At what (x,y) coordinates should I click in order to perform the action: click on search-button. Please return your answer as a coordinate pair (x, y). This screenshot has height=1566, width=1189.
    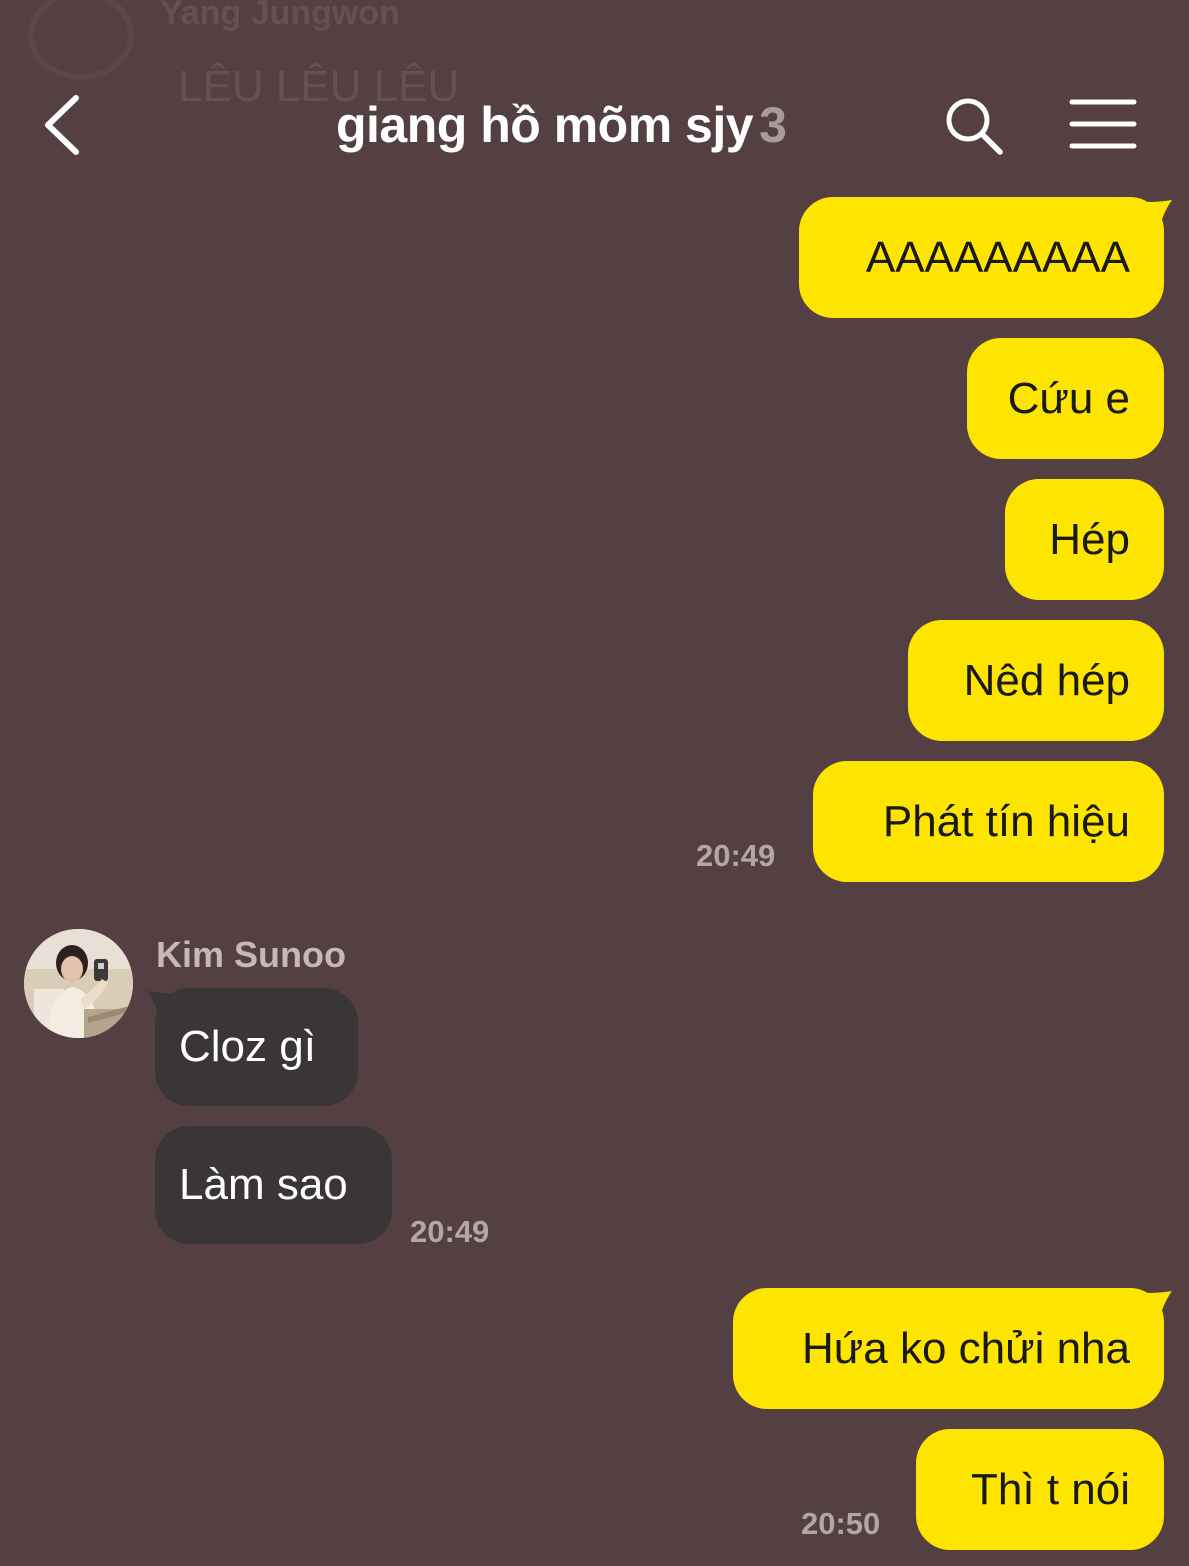
    Looking at the image, I should click on (974, 126).